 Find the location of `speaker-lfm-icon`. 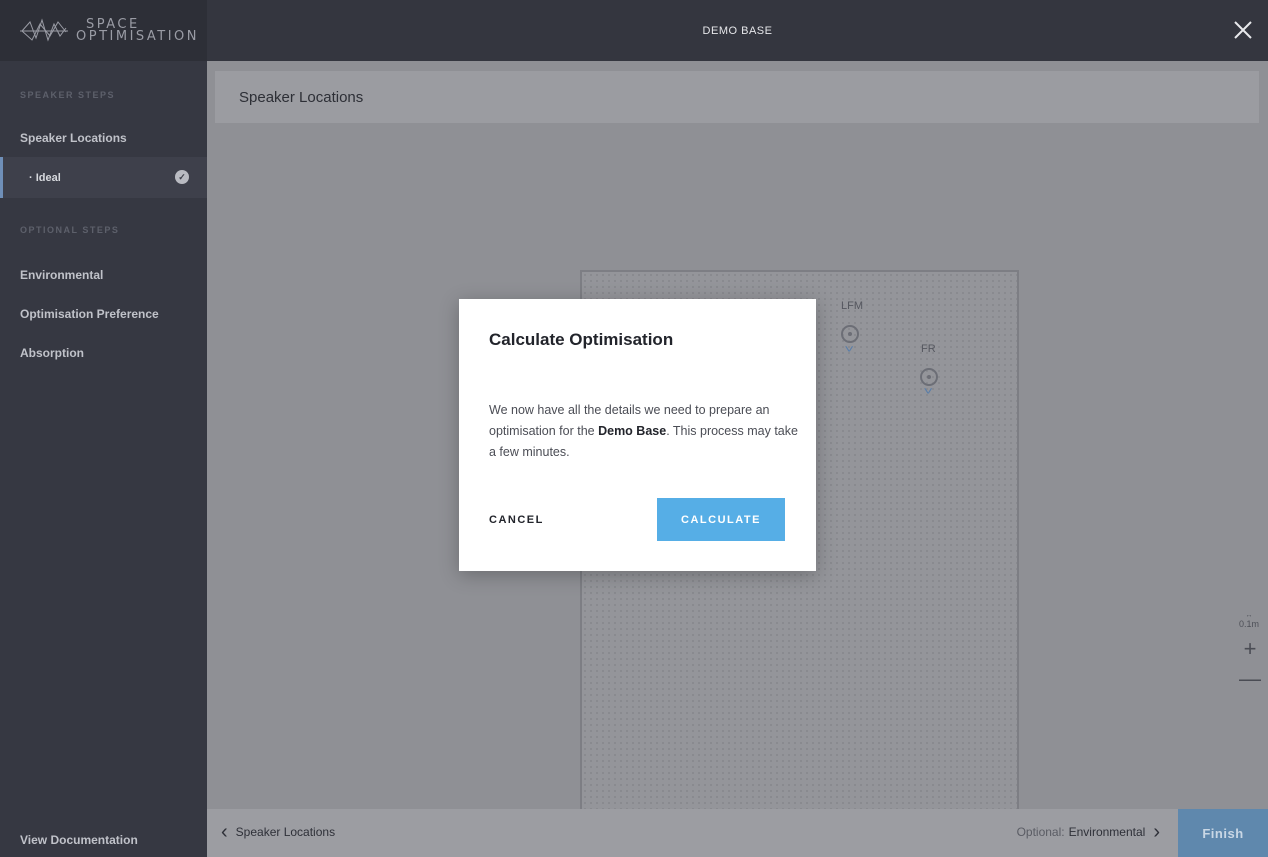

speaker-lfm-icon is located at coordinates (850, 334).